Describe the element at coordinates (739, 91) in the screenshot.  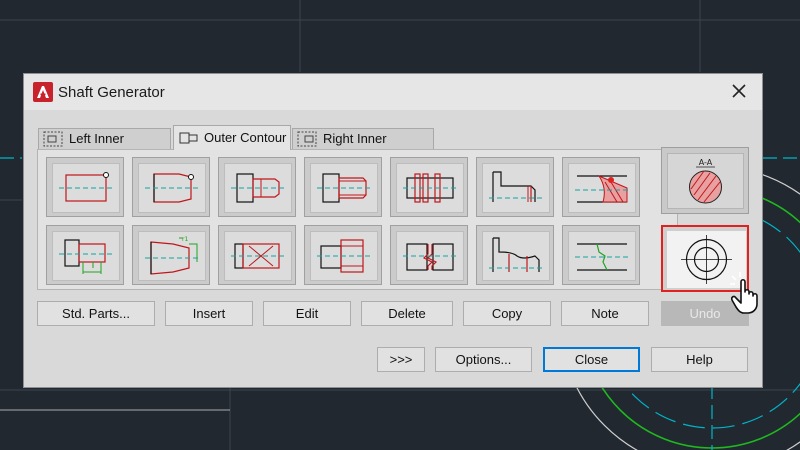
I see `close-icon` at that location.